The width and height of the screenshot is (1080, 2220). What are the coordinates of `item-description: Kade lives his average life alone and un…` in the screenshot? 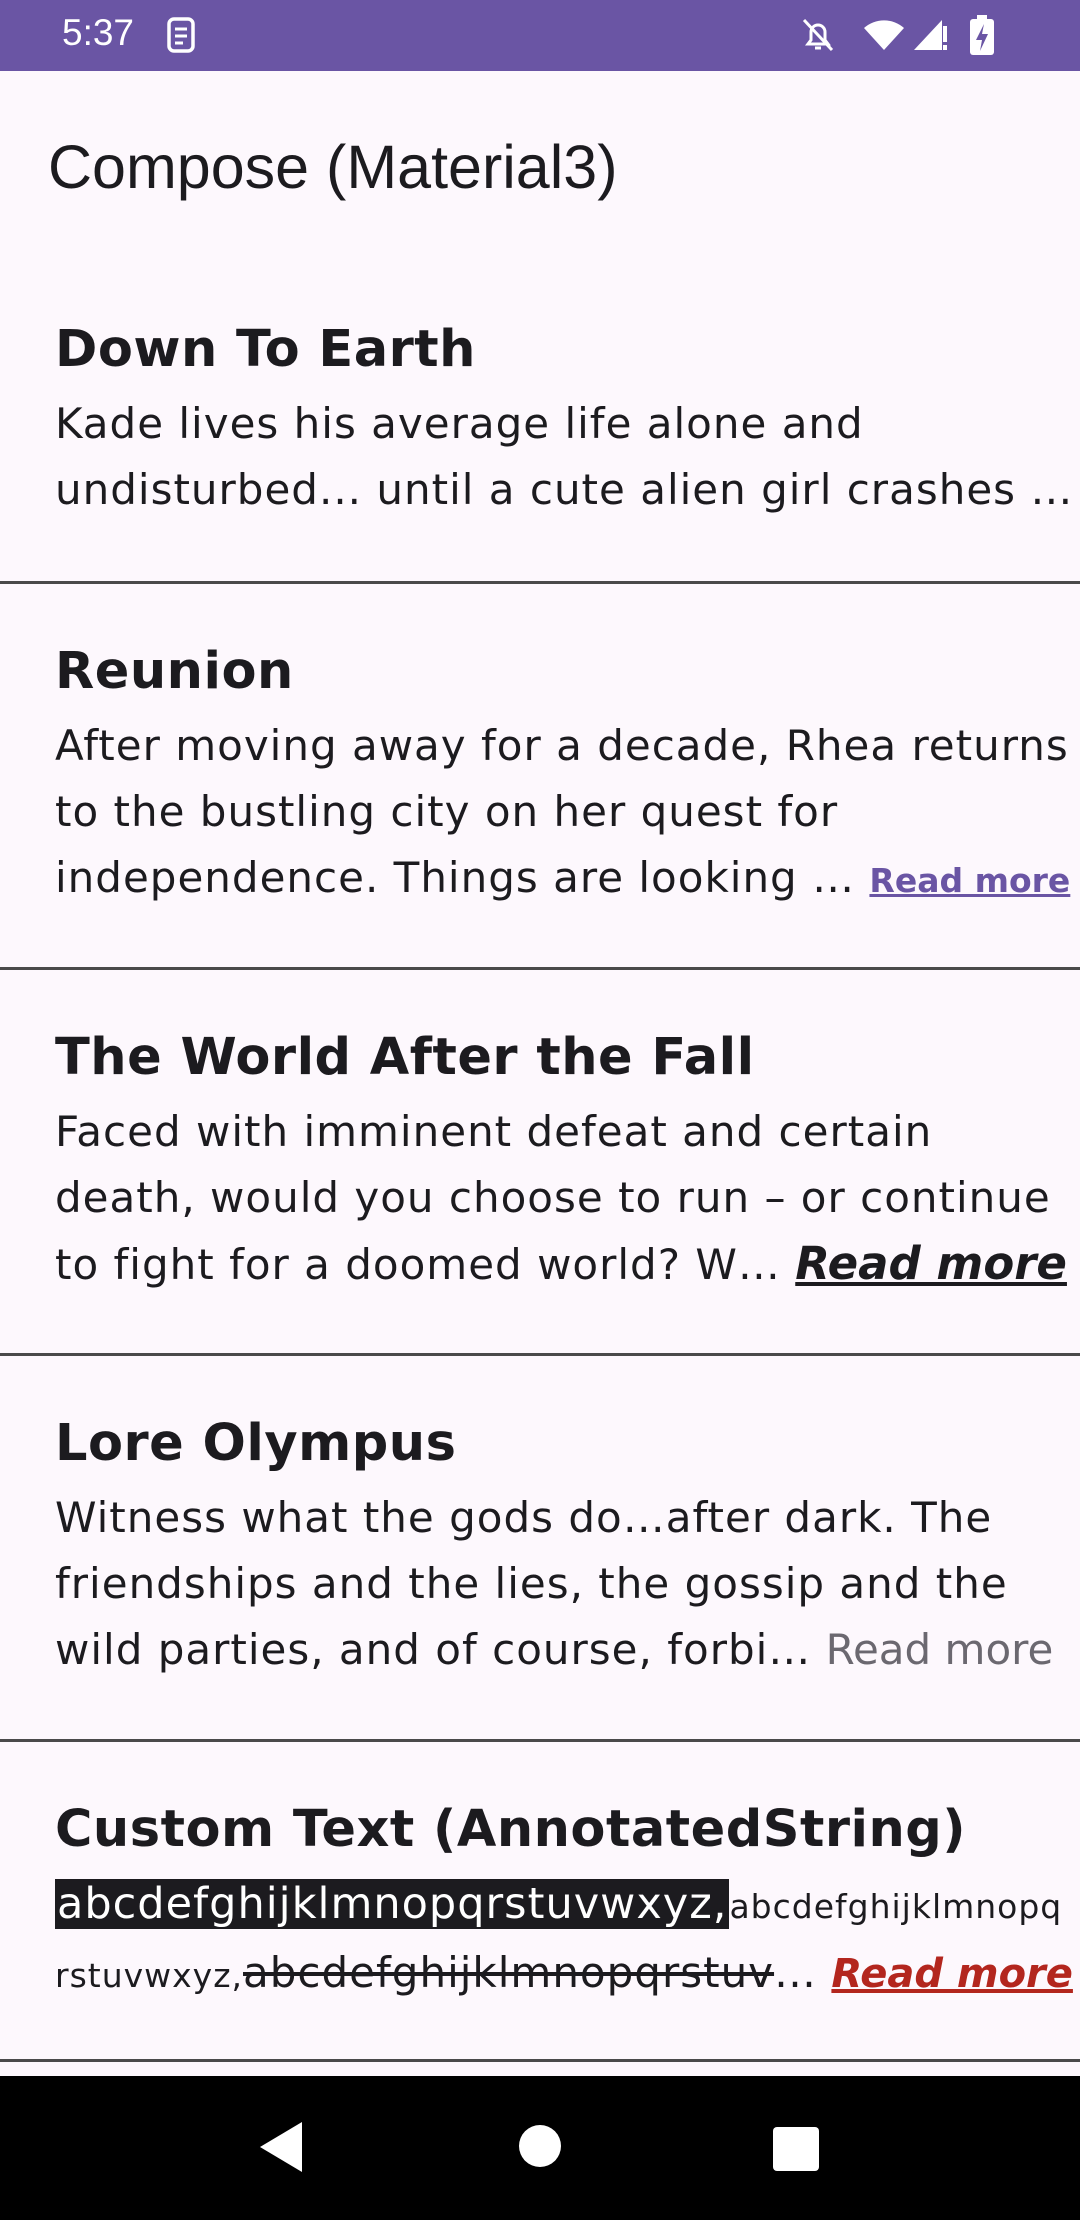 It's located at (564, 456).